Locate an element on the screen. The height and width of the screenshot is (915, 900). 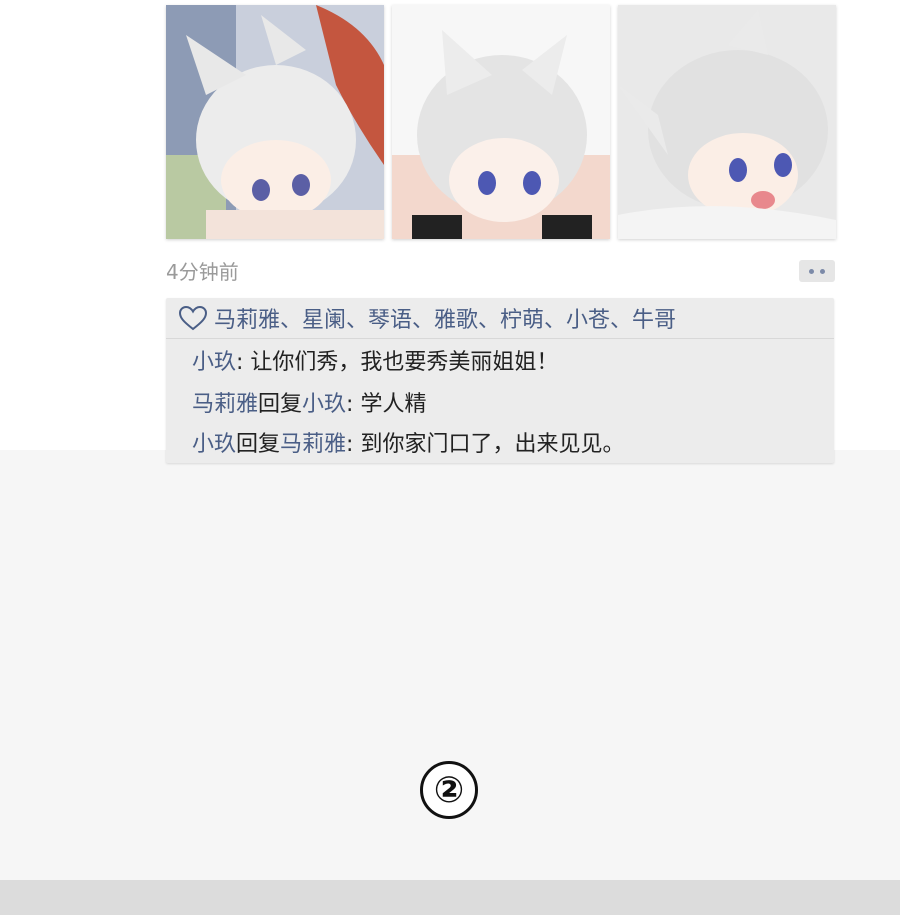
post-timestamp: 4分钟前 is located at coordinates (202, 272).